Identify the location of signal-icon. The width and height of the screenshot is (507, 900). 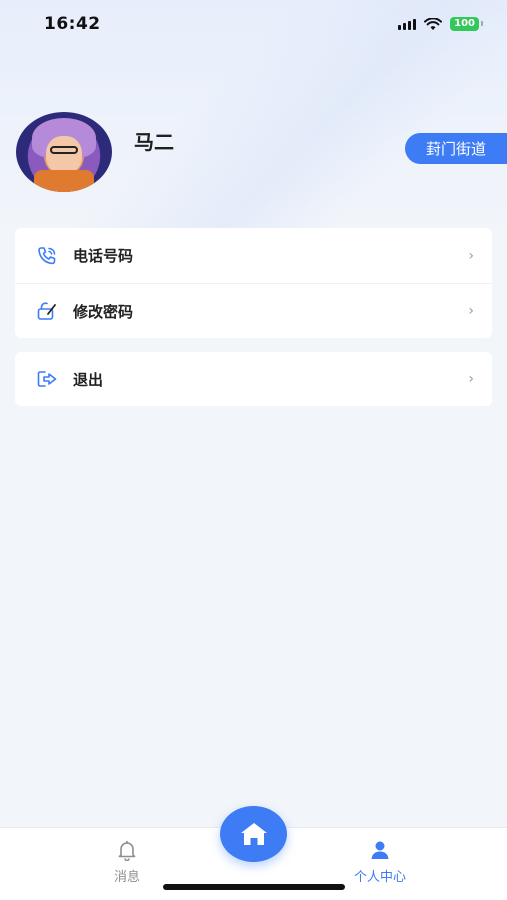
(407, 24).